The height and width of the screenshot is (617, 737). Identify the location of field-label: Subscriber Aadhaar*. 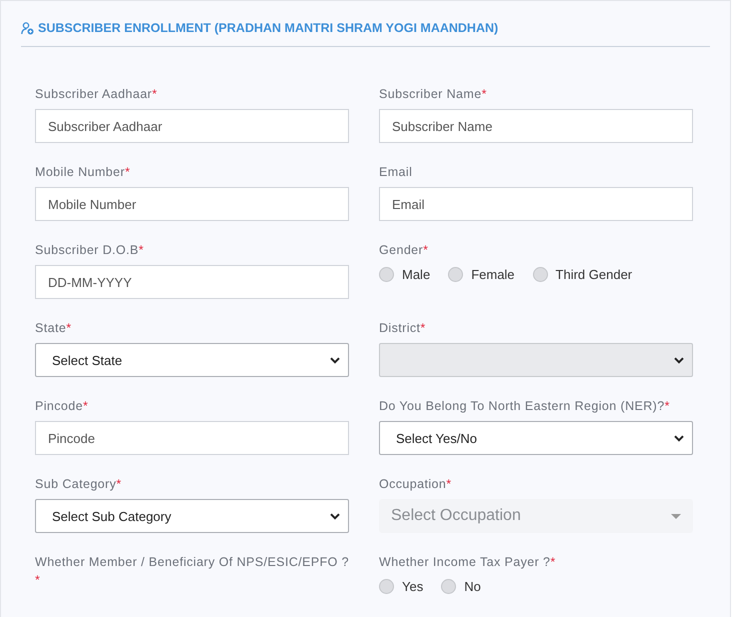
(96, 94).